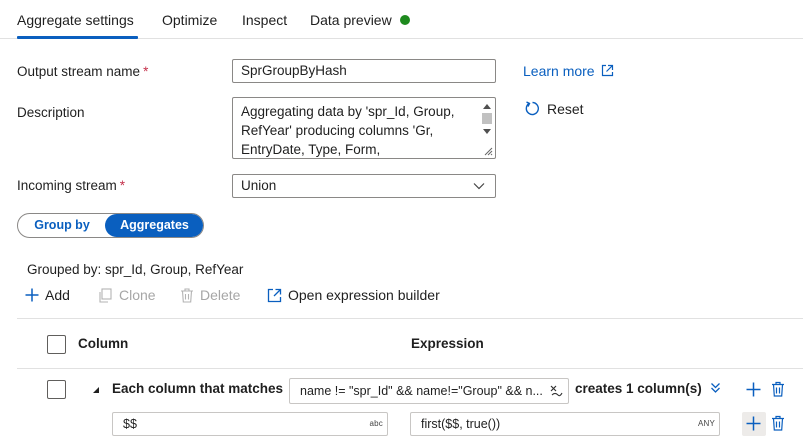 The width and height of the screenshot is (803, 446). What do you see at coordinates (250, 424) in the screenshot?
I see `column-name-input: $$ abc` at bounding box center [250, 424].